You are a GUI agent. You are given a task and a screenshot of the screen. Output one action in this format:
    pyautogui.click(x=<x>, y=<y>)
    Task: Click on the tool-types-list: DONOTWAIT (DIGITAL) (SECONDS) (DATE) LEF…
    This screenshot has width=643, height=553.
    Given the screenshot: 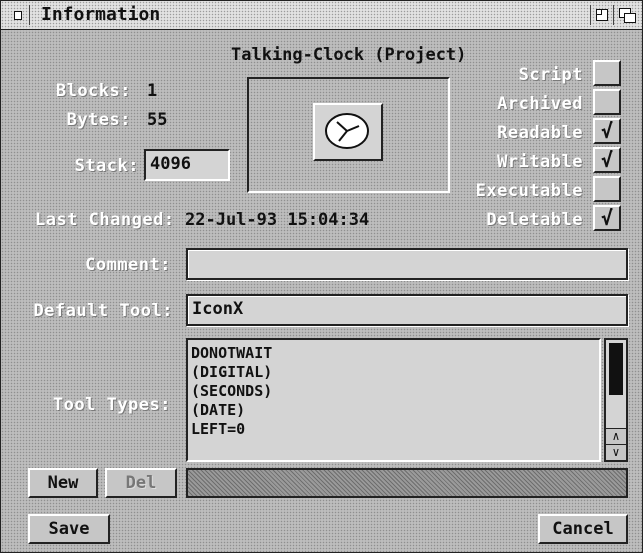 What is the action you would take?
    pyautogui.click(x=393, y=400)
    